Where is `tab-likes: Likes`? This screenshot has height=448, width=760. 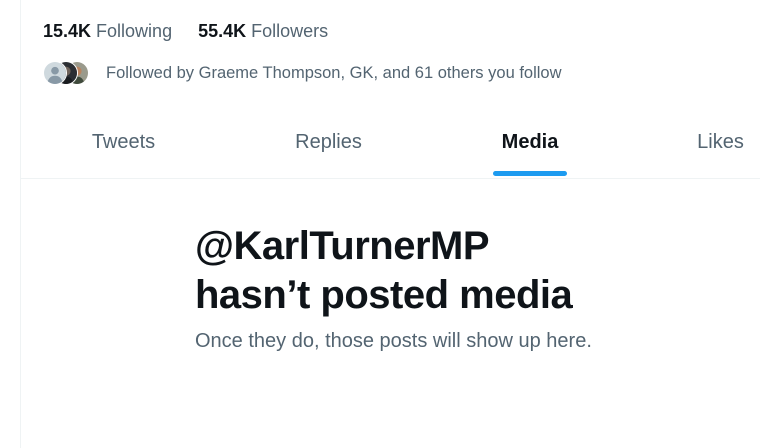
tab-likes: Likes is located at coordinates (694, 143).